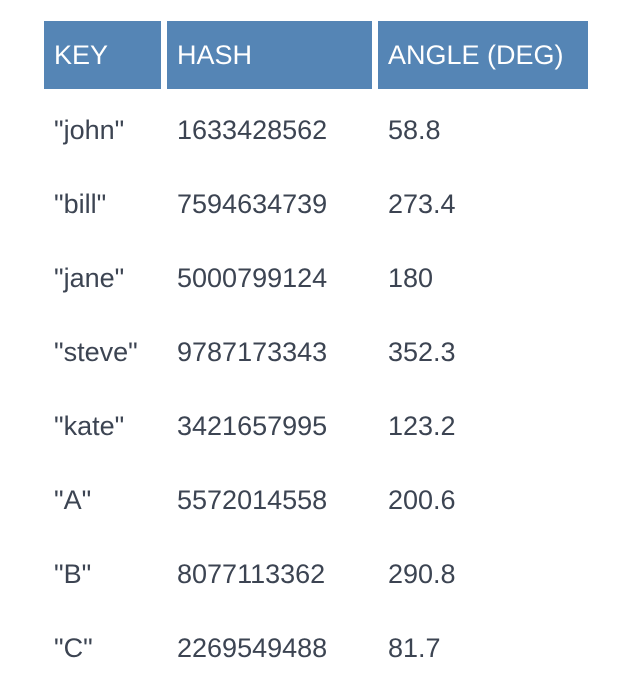 This screenshot has height=692, width=628. Describe the element at coordinates (73, 573) in the screenshot. I see `key-cell: "B"` at that location.